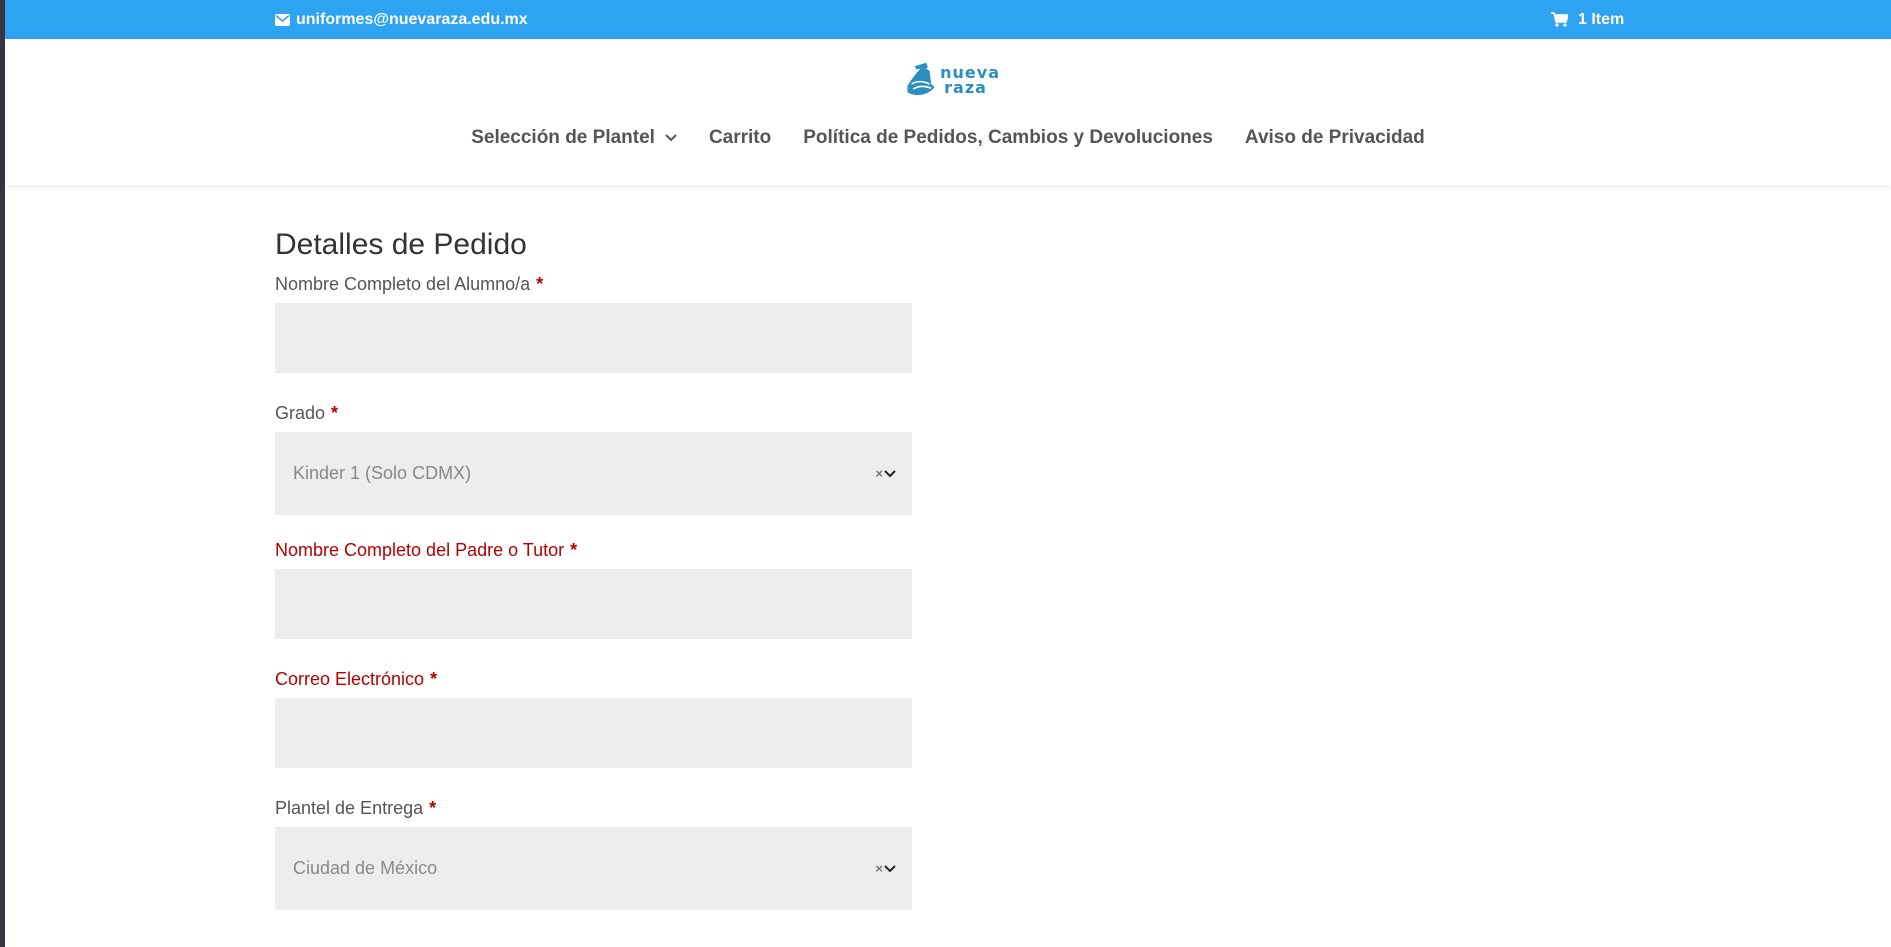 The height and width of the screenshot is (947, 1891). I want to click on campus-selected-value: Ciudad de México, so click(365, 868).